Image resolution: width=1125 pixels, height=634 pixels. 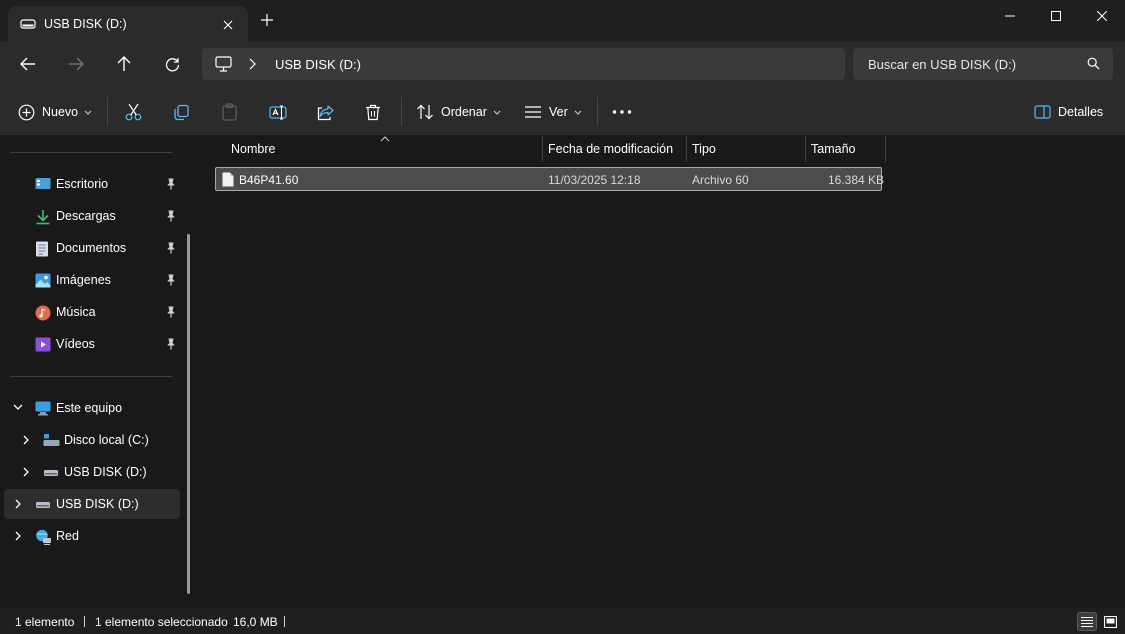 What do you see at coordinates (1087, 621) in the screenshot?
I see `details-view-button` at bounding box center [1087, 621].